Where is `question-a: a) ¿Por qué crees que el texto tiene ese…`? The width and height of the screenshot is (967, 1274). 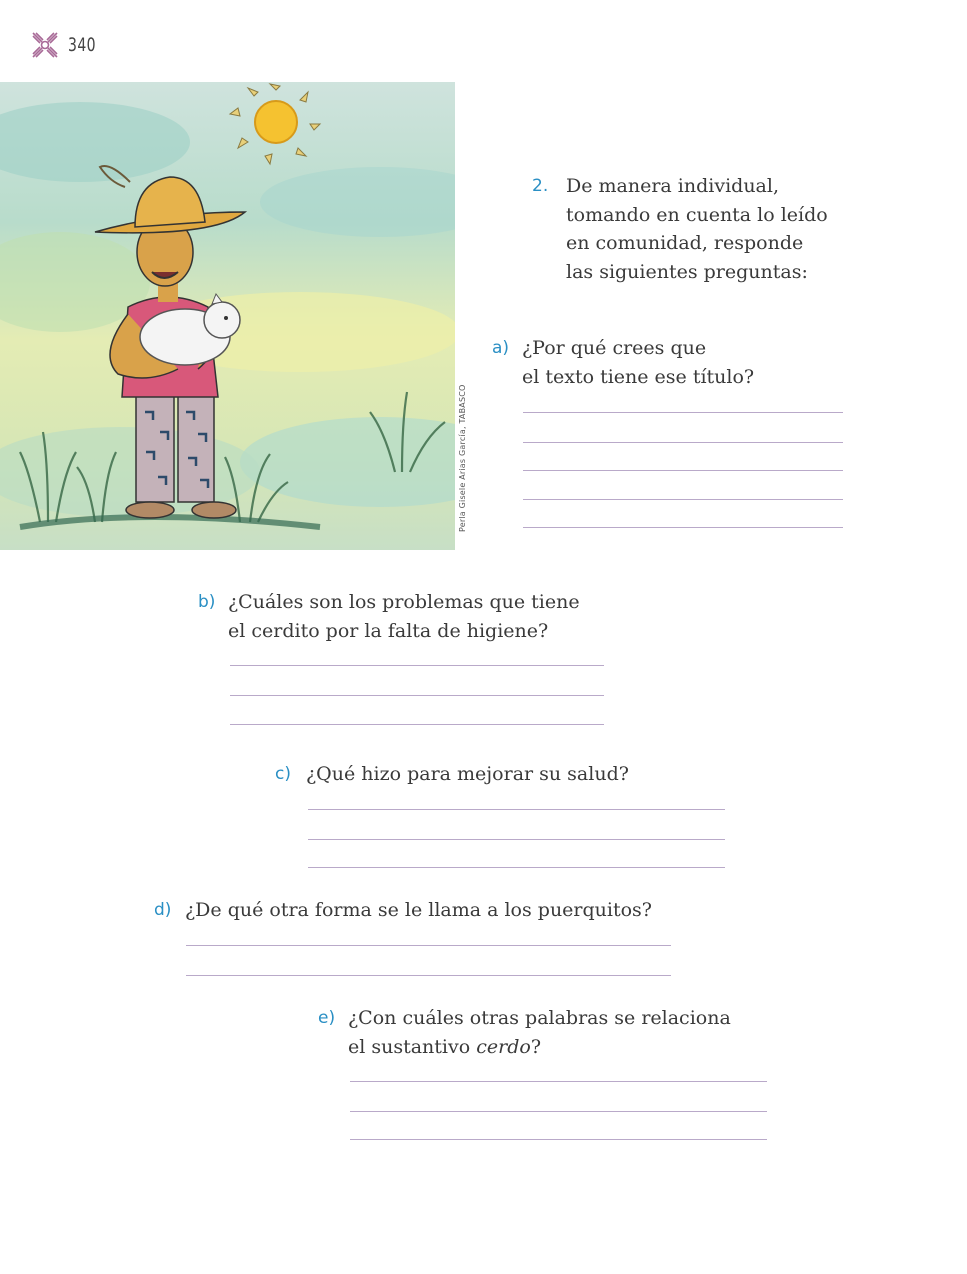 question-a: a) ¿Por qué crees que el texto tiene ese… is located at coordinates (623, 362).